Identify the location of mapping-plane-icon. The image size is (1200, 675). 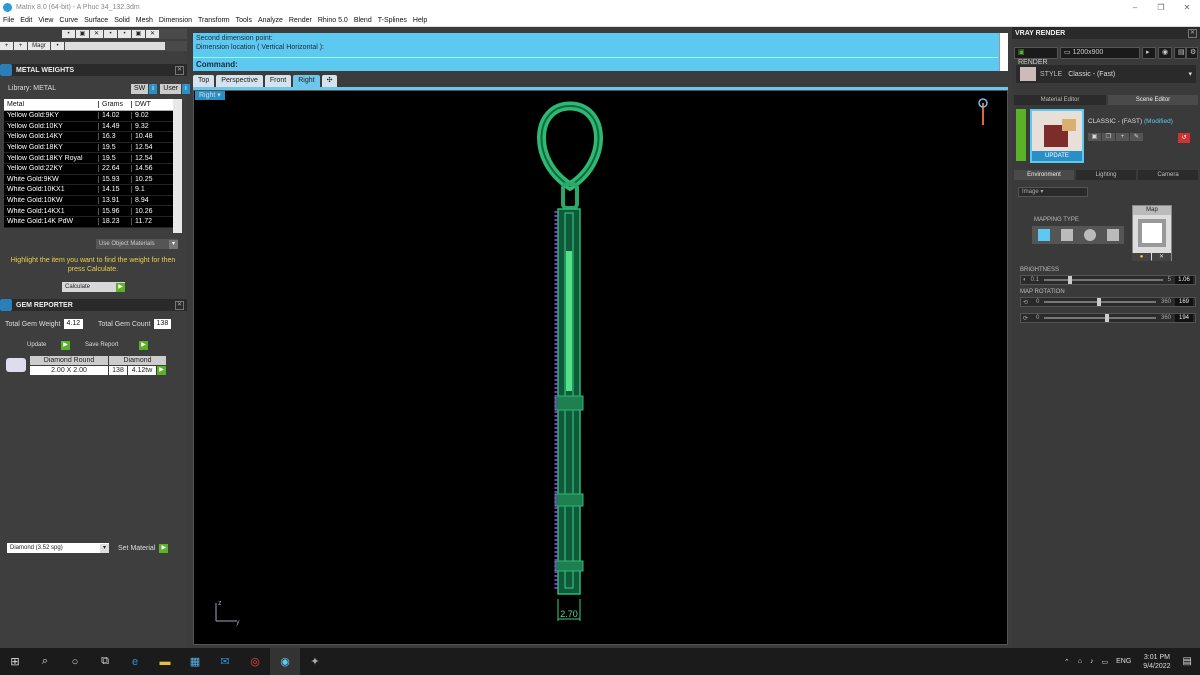
(1043, 235).